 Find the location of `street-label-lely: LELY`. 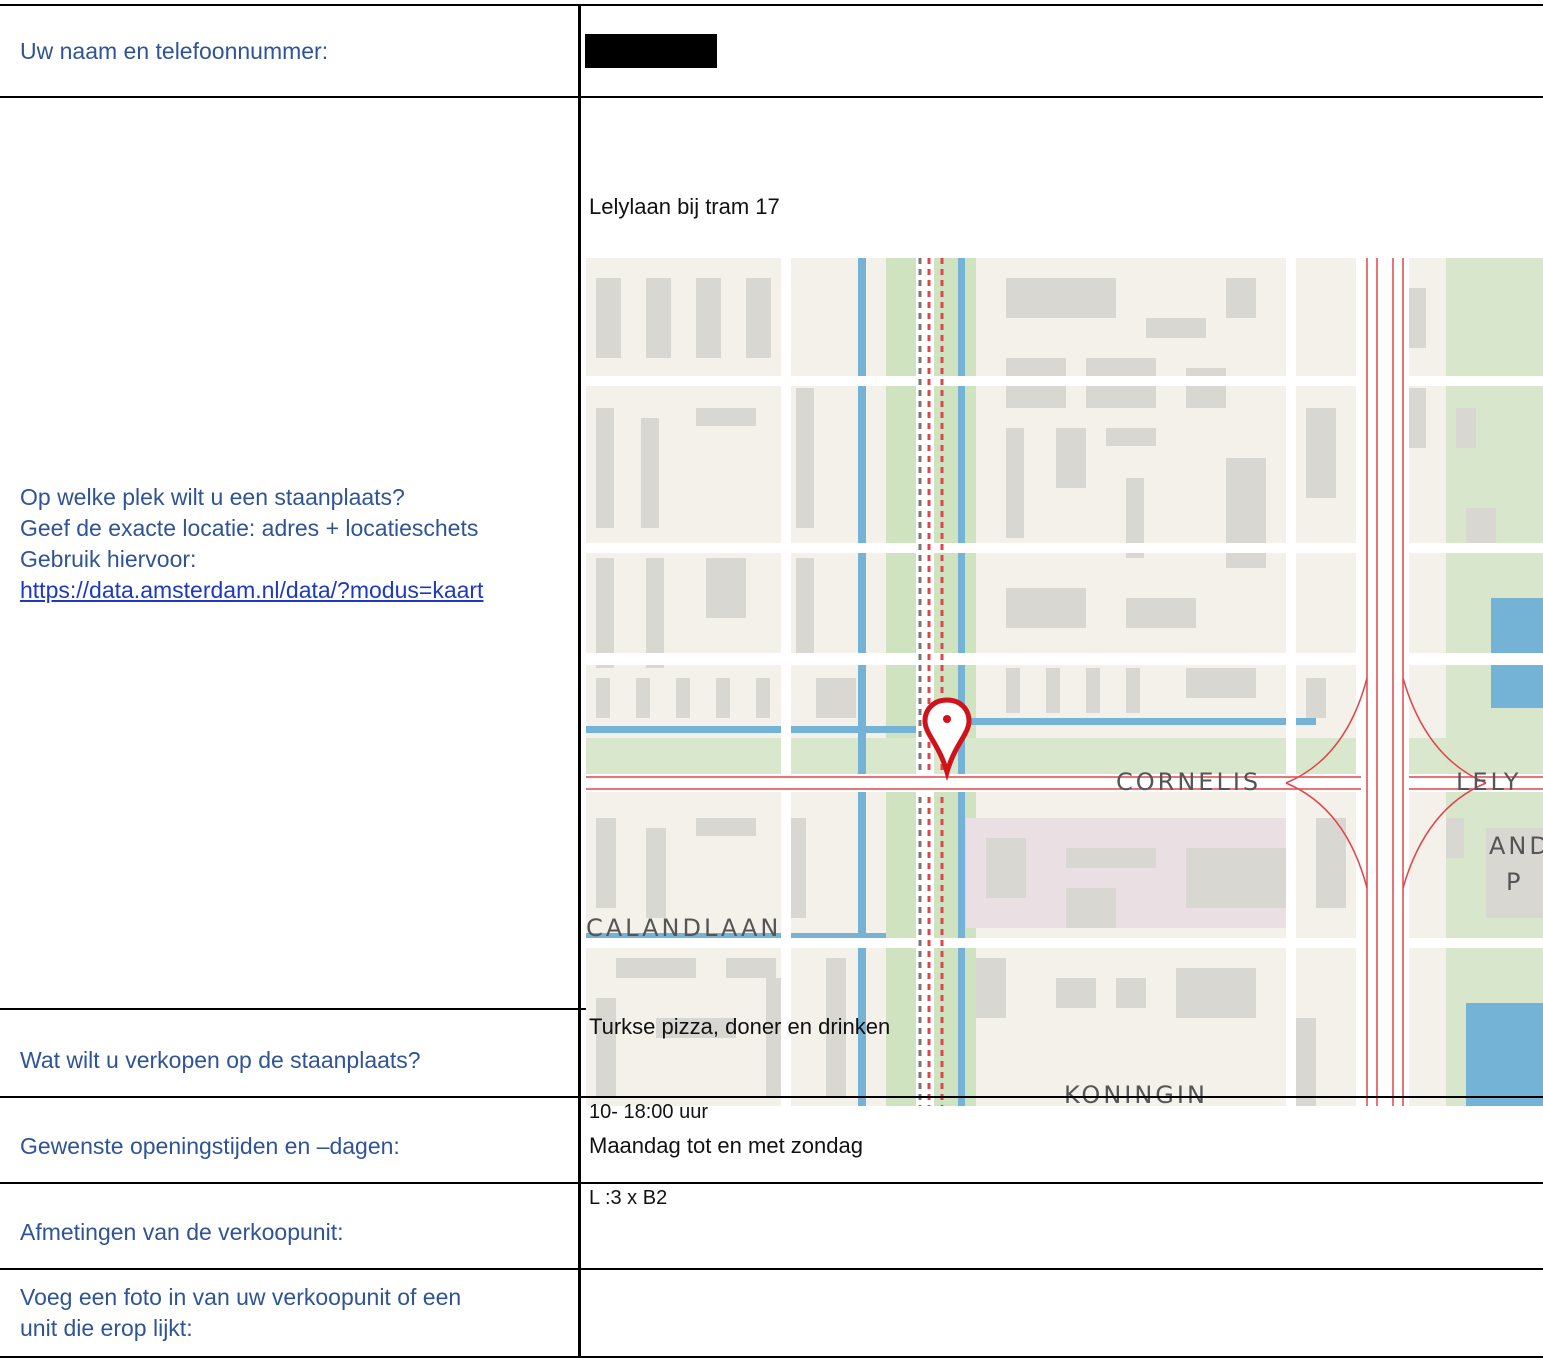

street-label-lely: LELY is located at coordinates (1488, 782).